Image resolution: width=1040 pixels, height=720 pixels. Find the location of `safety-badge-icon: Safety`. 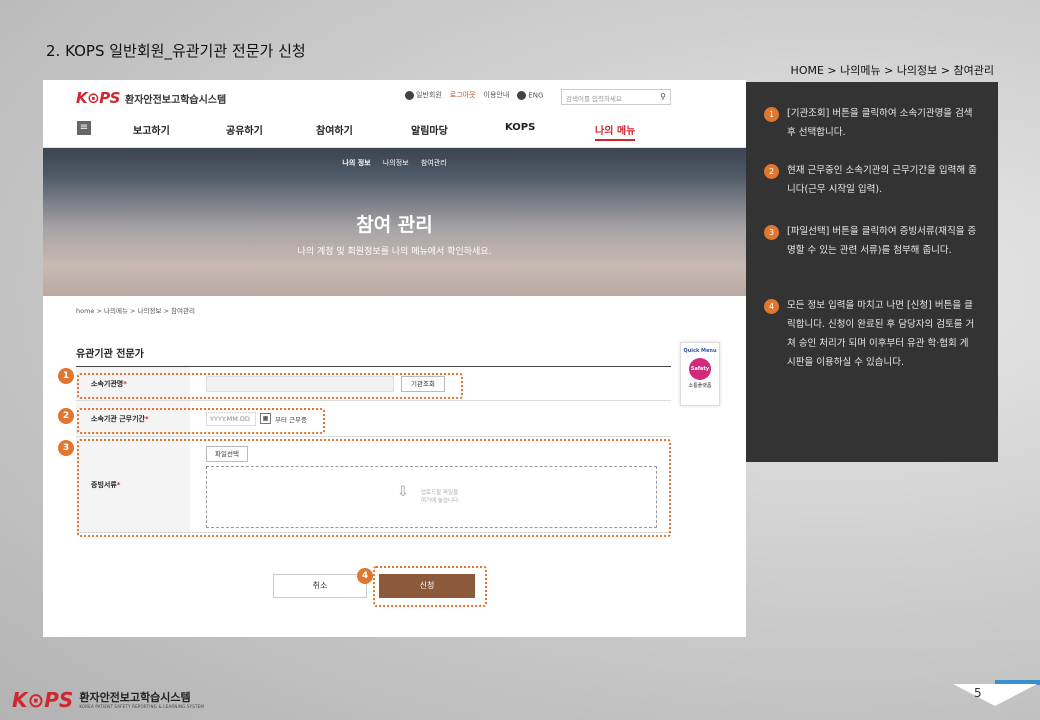

safety-badge-icon: Safety is located at coordinates (700, 369).